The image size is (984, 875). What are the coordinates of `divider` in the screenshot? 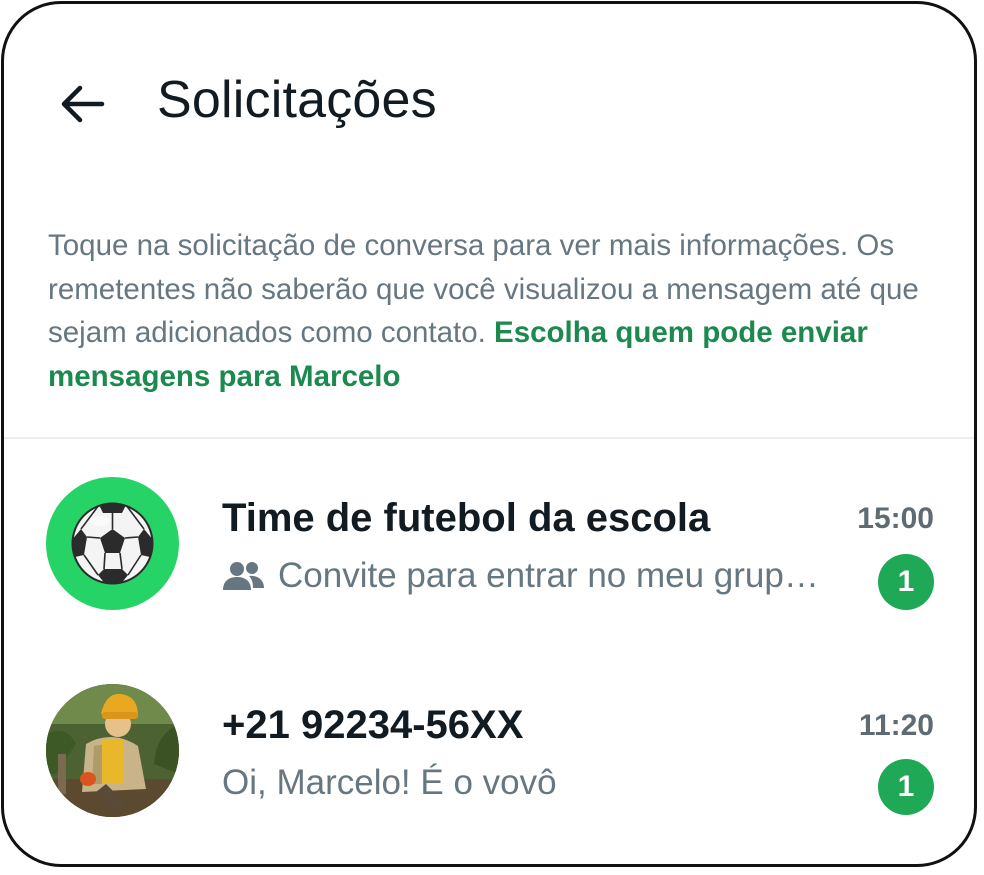 It's located at (489, 438).